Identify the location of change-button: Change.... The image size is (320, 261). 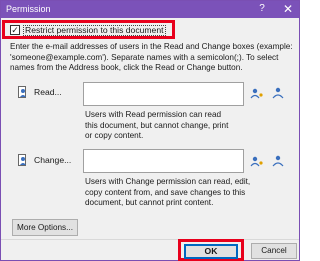
(52, 160).